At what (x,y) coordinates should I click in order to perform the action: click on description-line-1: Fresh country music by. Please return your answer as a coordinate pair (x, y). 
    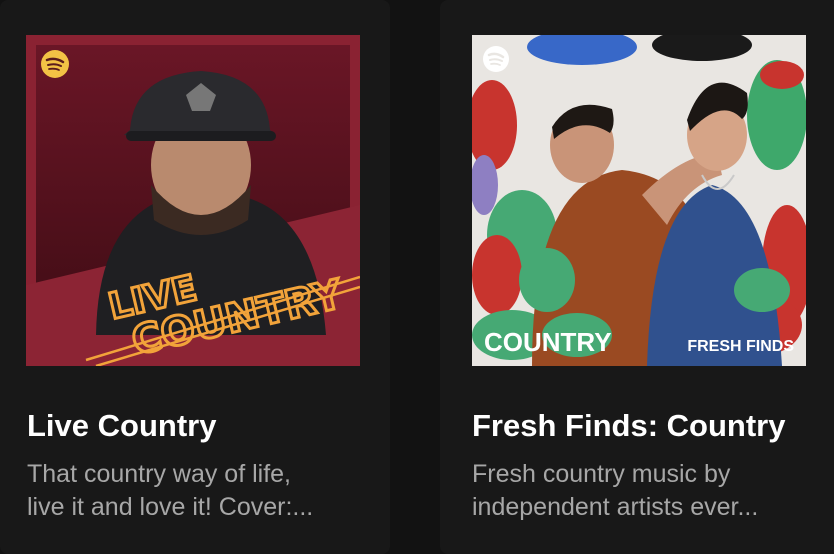
    Looking at the image, I should click on (601, 474).